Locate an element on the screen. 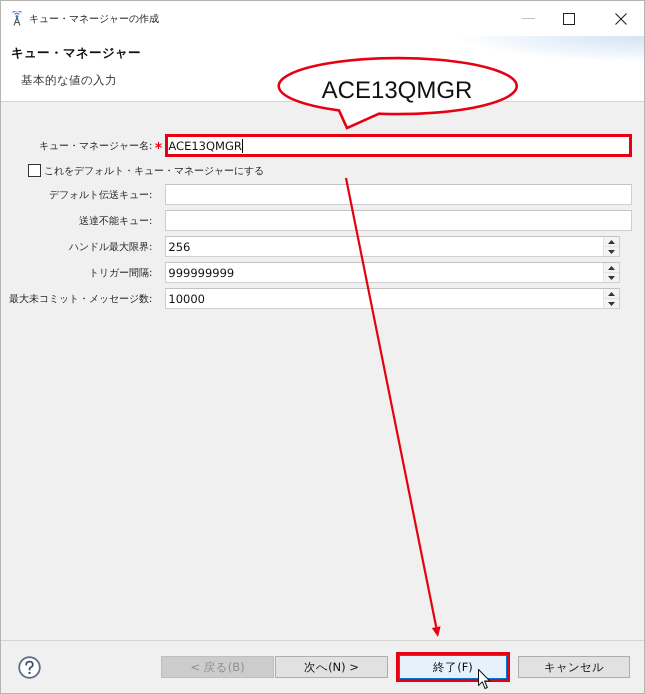  window-title: キュー・マネージャーの作成 is located at coordinates (94, 19).